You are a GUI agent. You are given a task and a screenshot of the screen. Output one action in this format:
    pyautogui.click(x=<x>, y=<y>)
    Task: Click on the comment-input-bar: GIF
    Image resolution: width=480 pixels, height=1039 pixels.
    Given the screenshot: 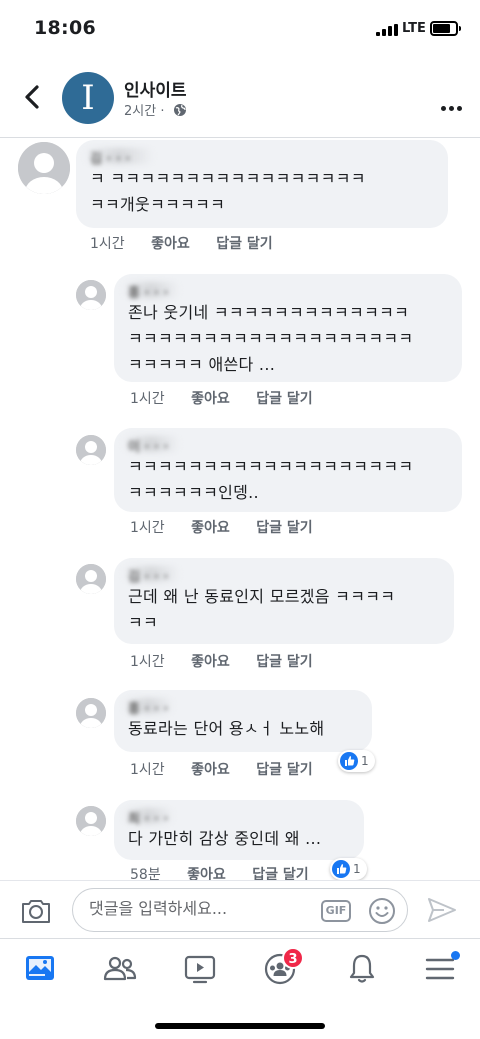 What is the action you would take?
    pyautogui.click(x=240, y=909)
    